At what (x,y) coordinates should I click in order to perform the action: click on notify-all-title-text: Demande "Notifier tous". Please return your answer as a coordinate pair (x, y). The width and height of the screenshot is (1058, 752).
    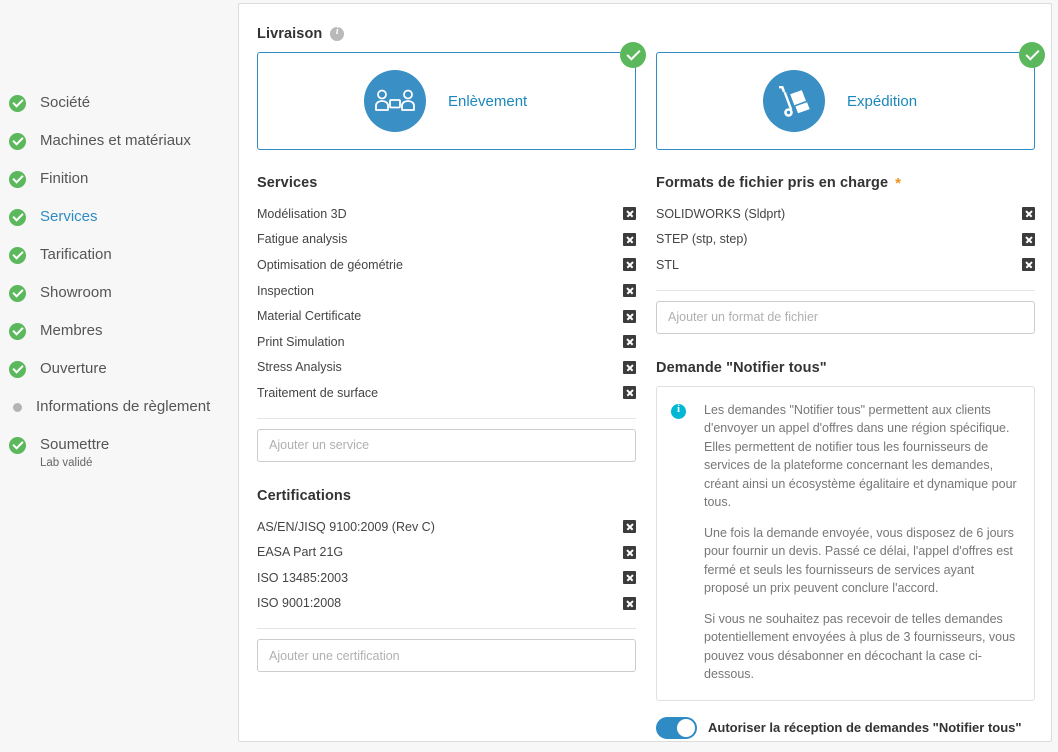
    Looking at the image, I should click on (741, 367).